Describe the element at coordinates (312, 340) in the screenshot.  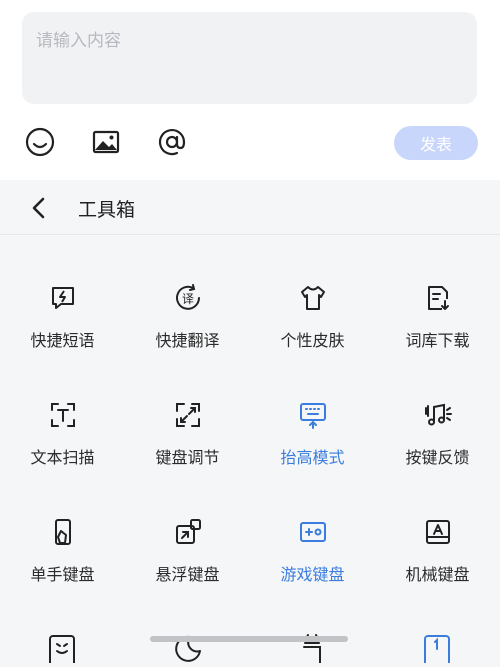
I see `tool-label: 个性皮肤` at that location.